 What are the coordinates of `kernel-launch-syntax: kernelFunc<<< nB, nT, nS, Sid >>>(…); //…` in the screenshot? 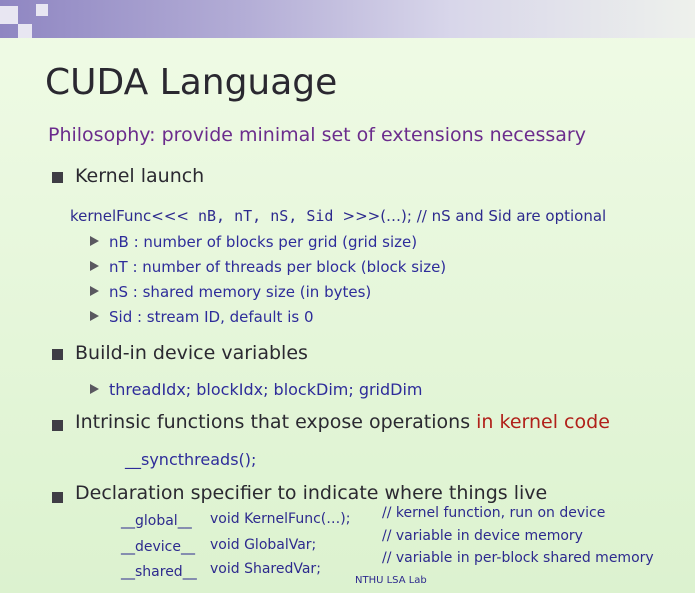 It's located at (338, 216).